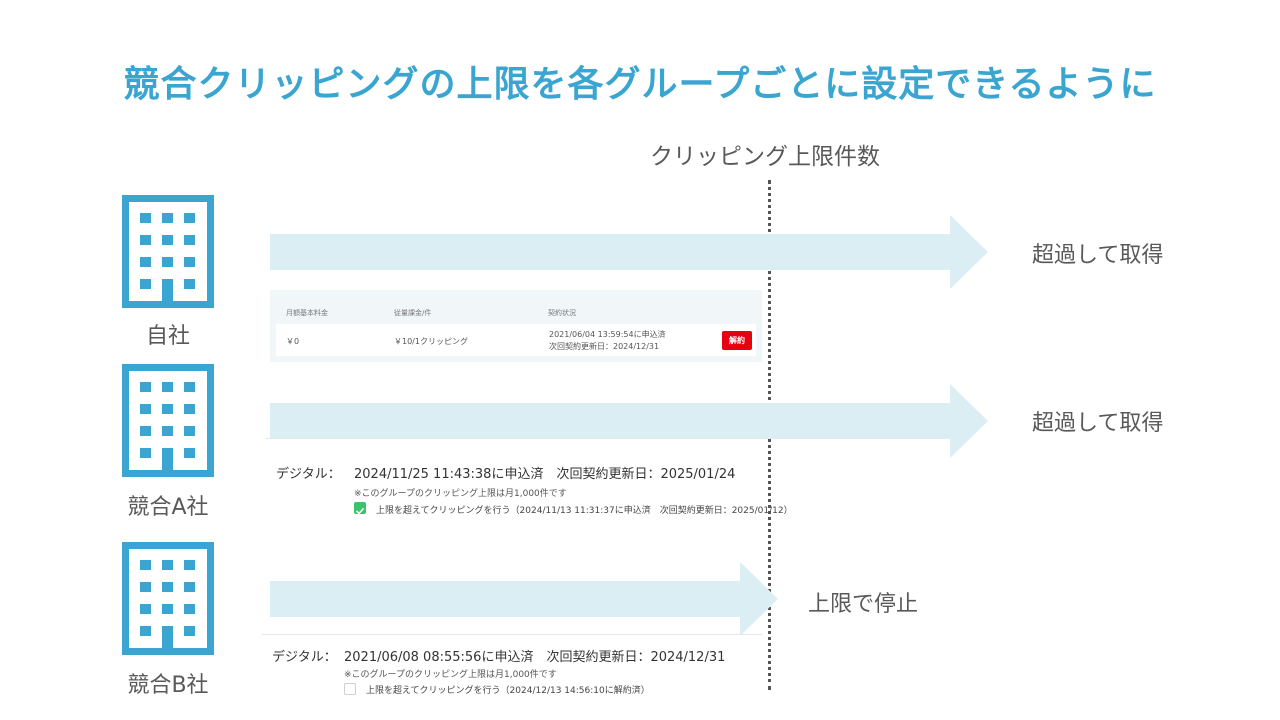 Image resolution: width=1280 pixels, height=720 pixels. I want to click on company-label-competitor-a: 競合A社, so click(168, 507).